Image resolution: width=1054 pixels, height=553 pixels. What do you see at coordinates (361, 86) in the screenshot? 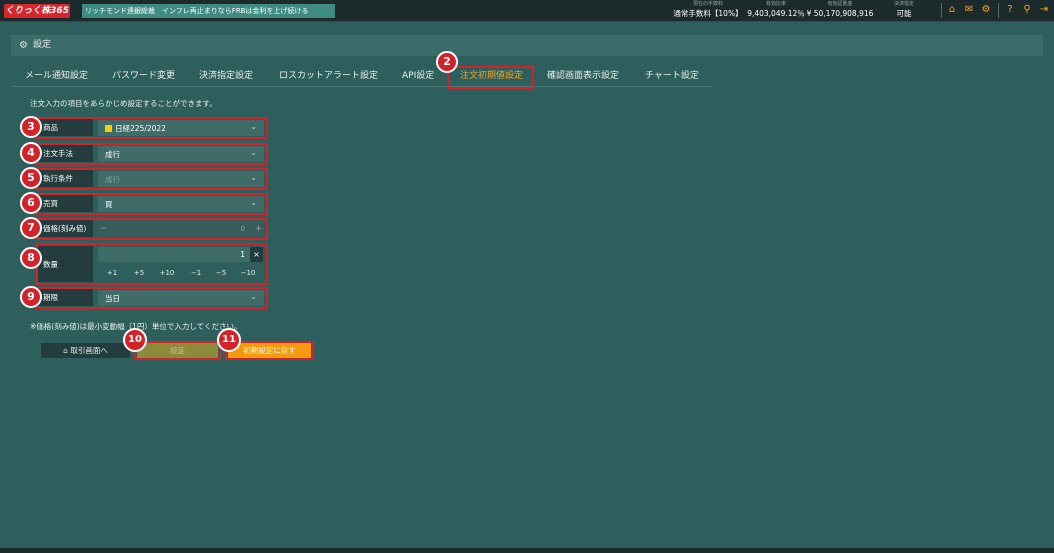
I see `tab-underline` at bounding box center [361, 86].